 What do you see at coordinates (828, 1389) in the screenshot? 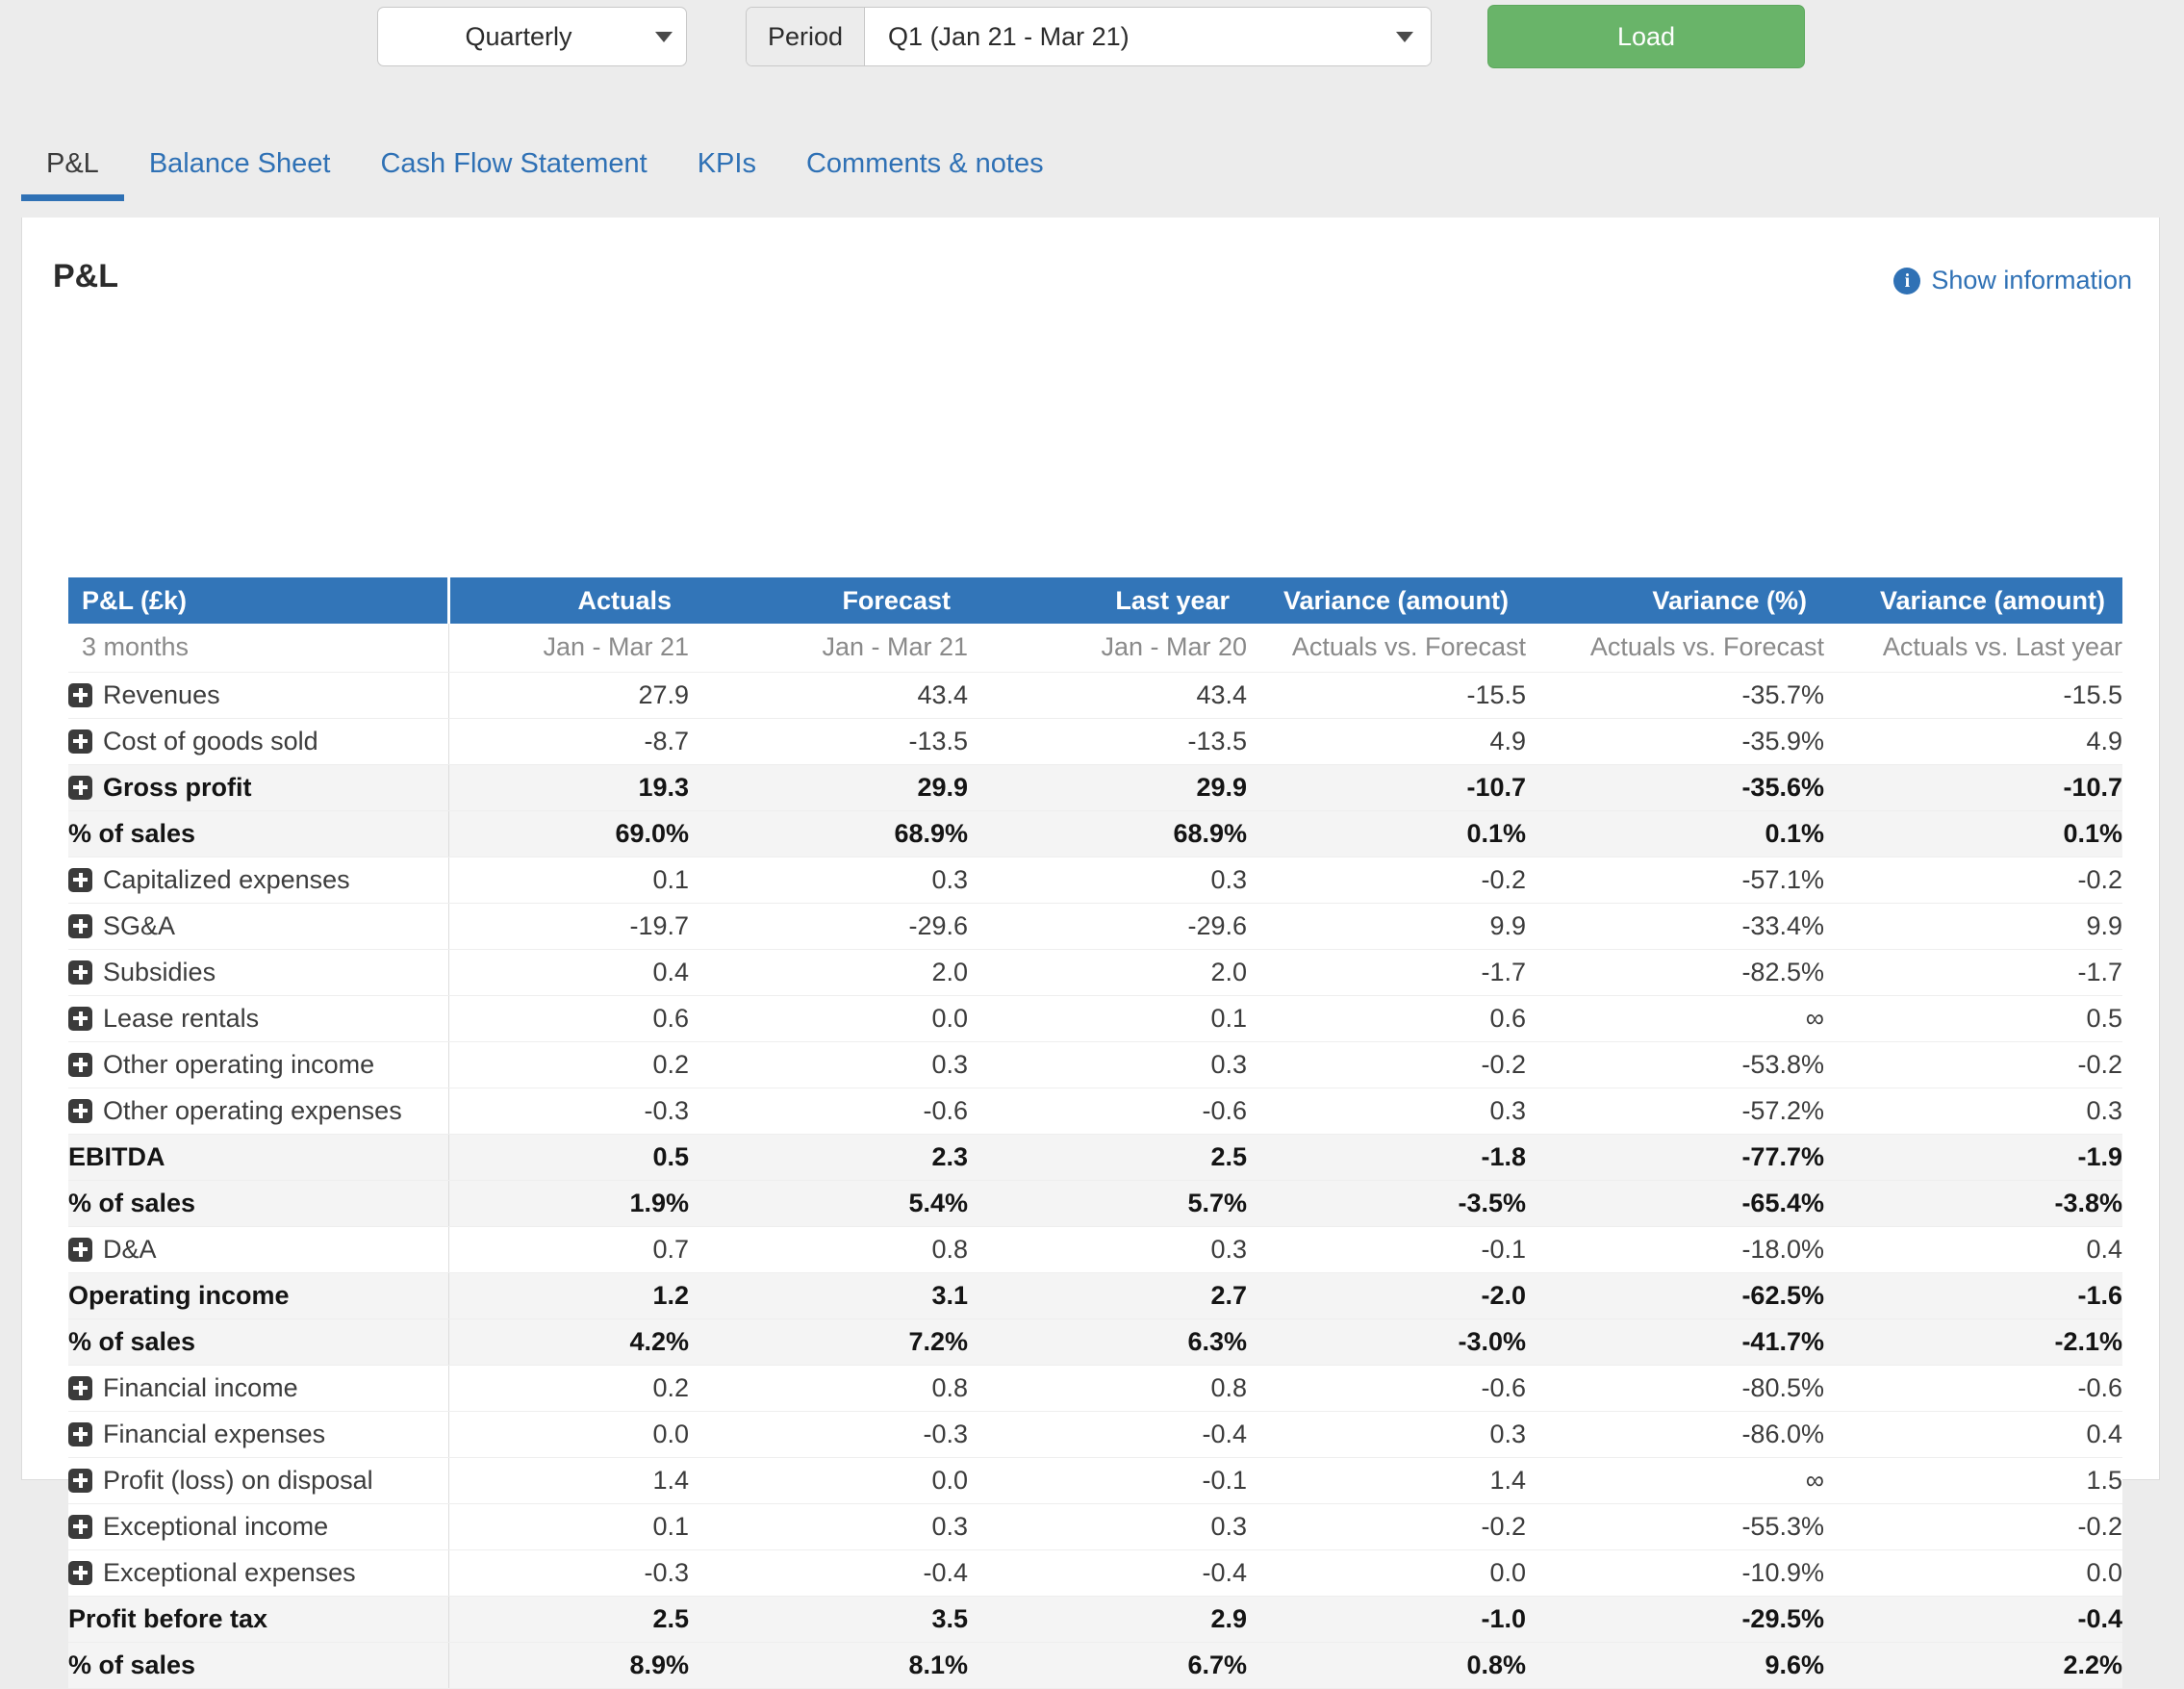
I see `row-value-cell: 0.8` at bounding box center [828, 1389].